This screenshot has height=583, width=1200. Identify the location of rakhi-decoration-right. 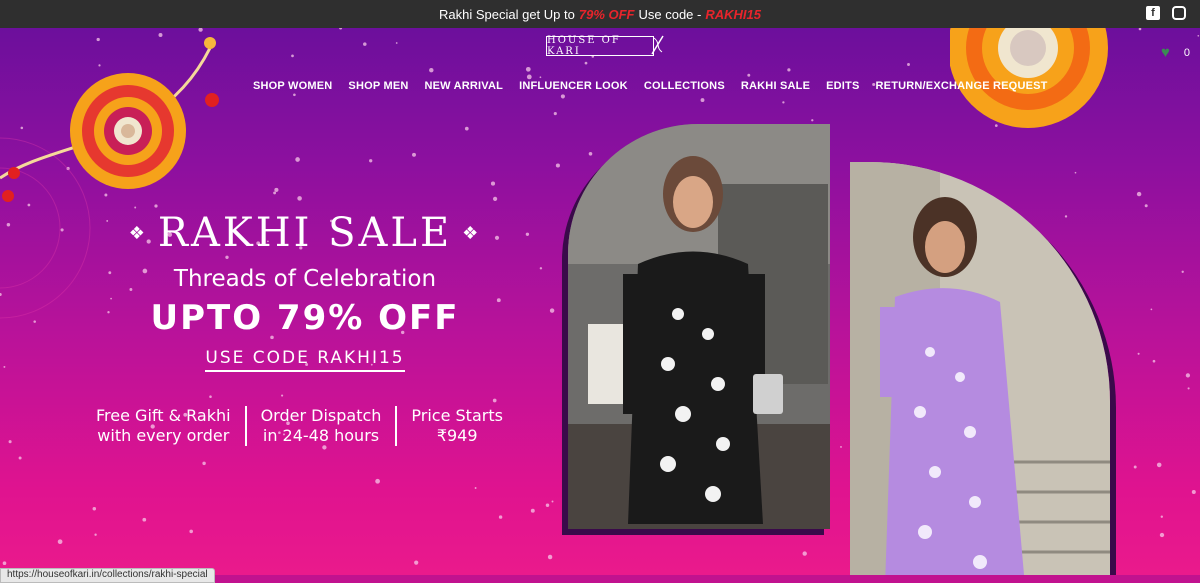
(1029, 78).